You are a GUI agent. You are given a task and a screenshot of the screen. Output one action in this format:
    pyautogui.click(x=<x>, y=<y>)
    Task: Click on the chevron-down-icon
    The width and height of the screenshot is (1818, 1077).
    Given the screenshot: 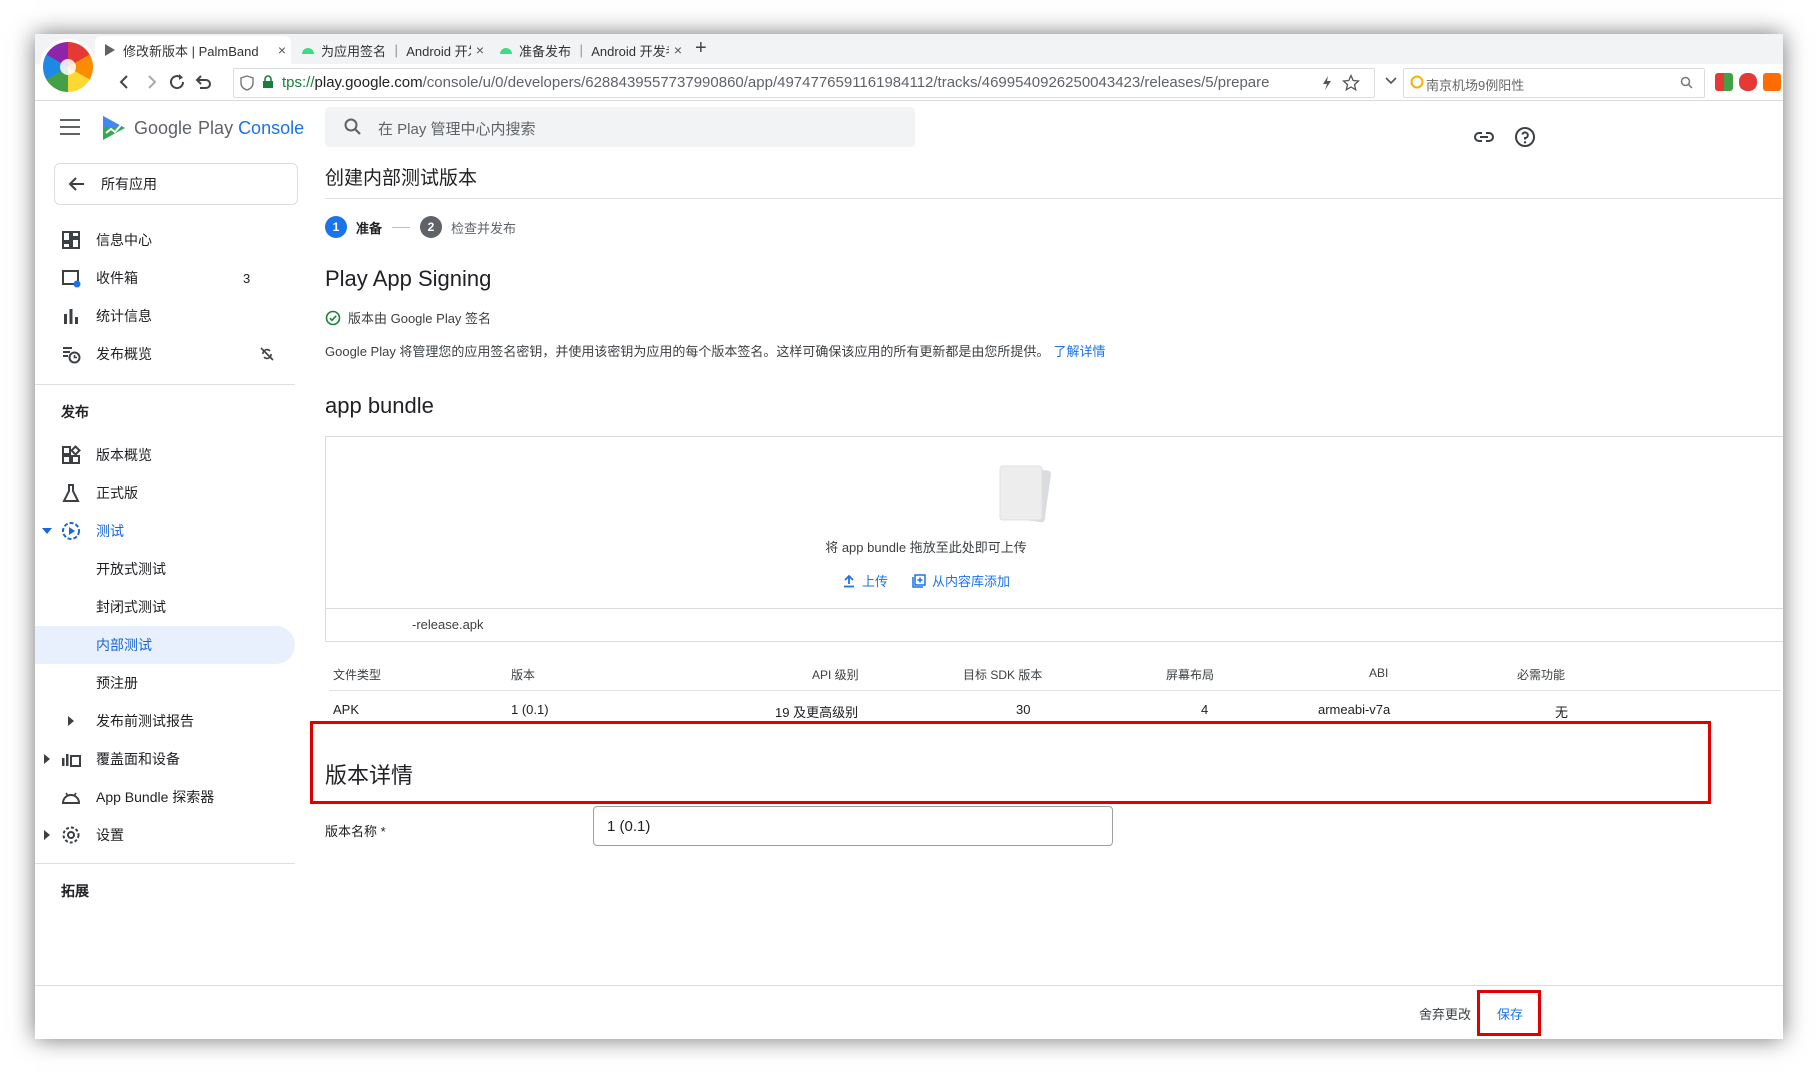 What is the action you would take?
    pyautogui.click(x=1391, y=81)
    